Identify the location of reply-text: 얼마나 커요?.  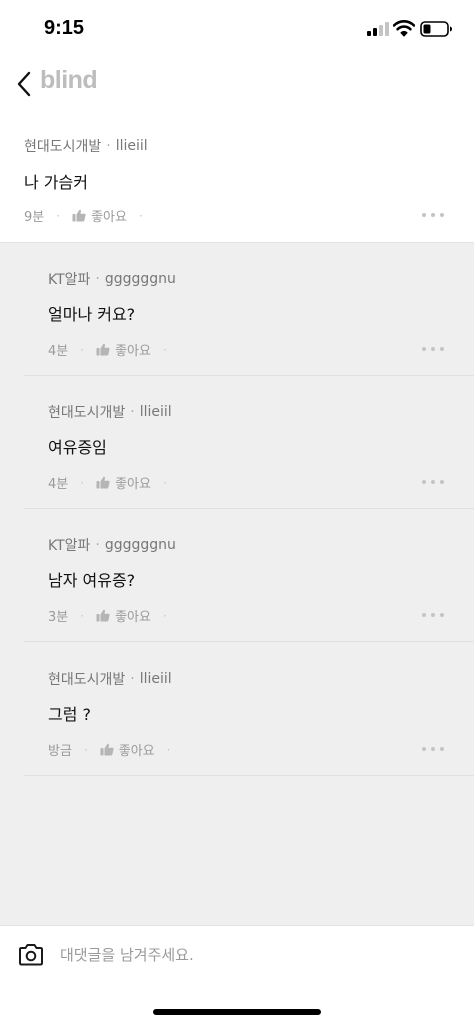
(92, 314).